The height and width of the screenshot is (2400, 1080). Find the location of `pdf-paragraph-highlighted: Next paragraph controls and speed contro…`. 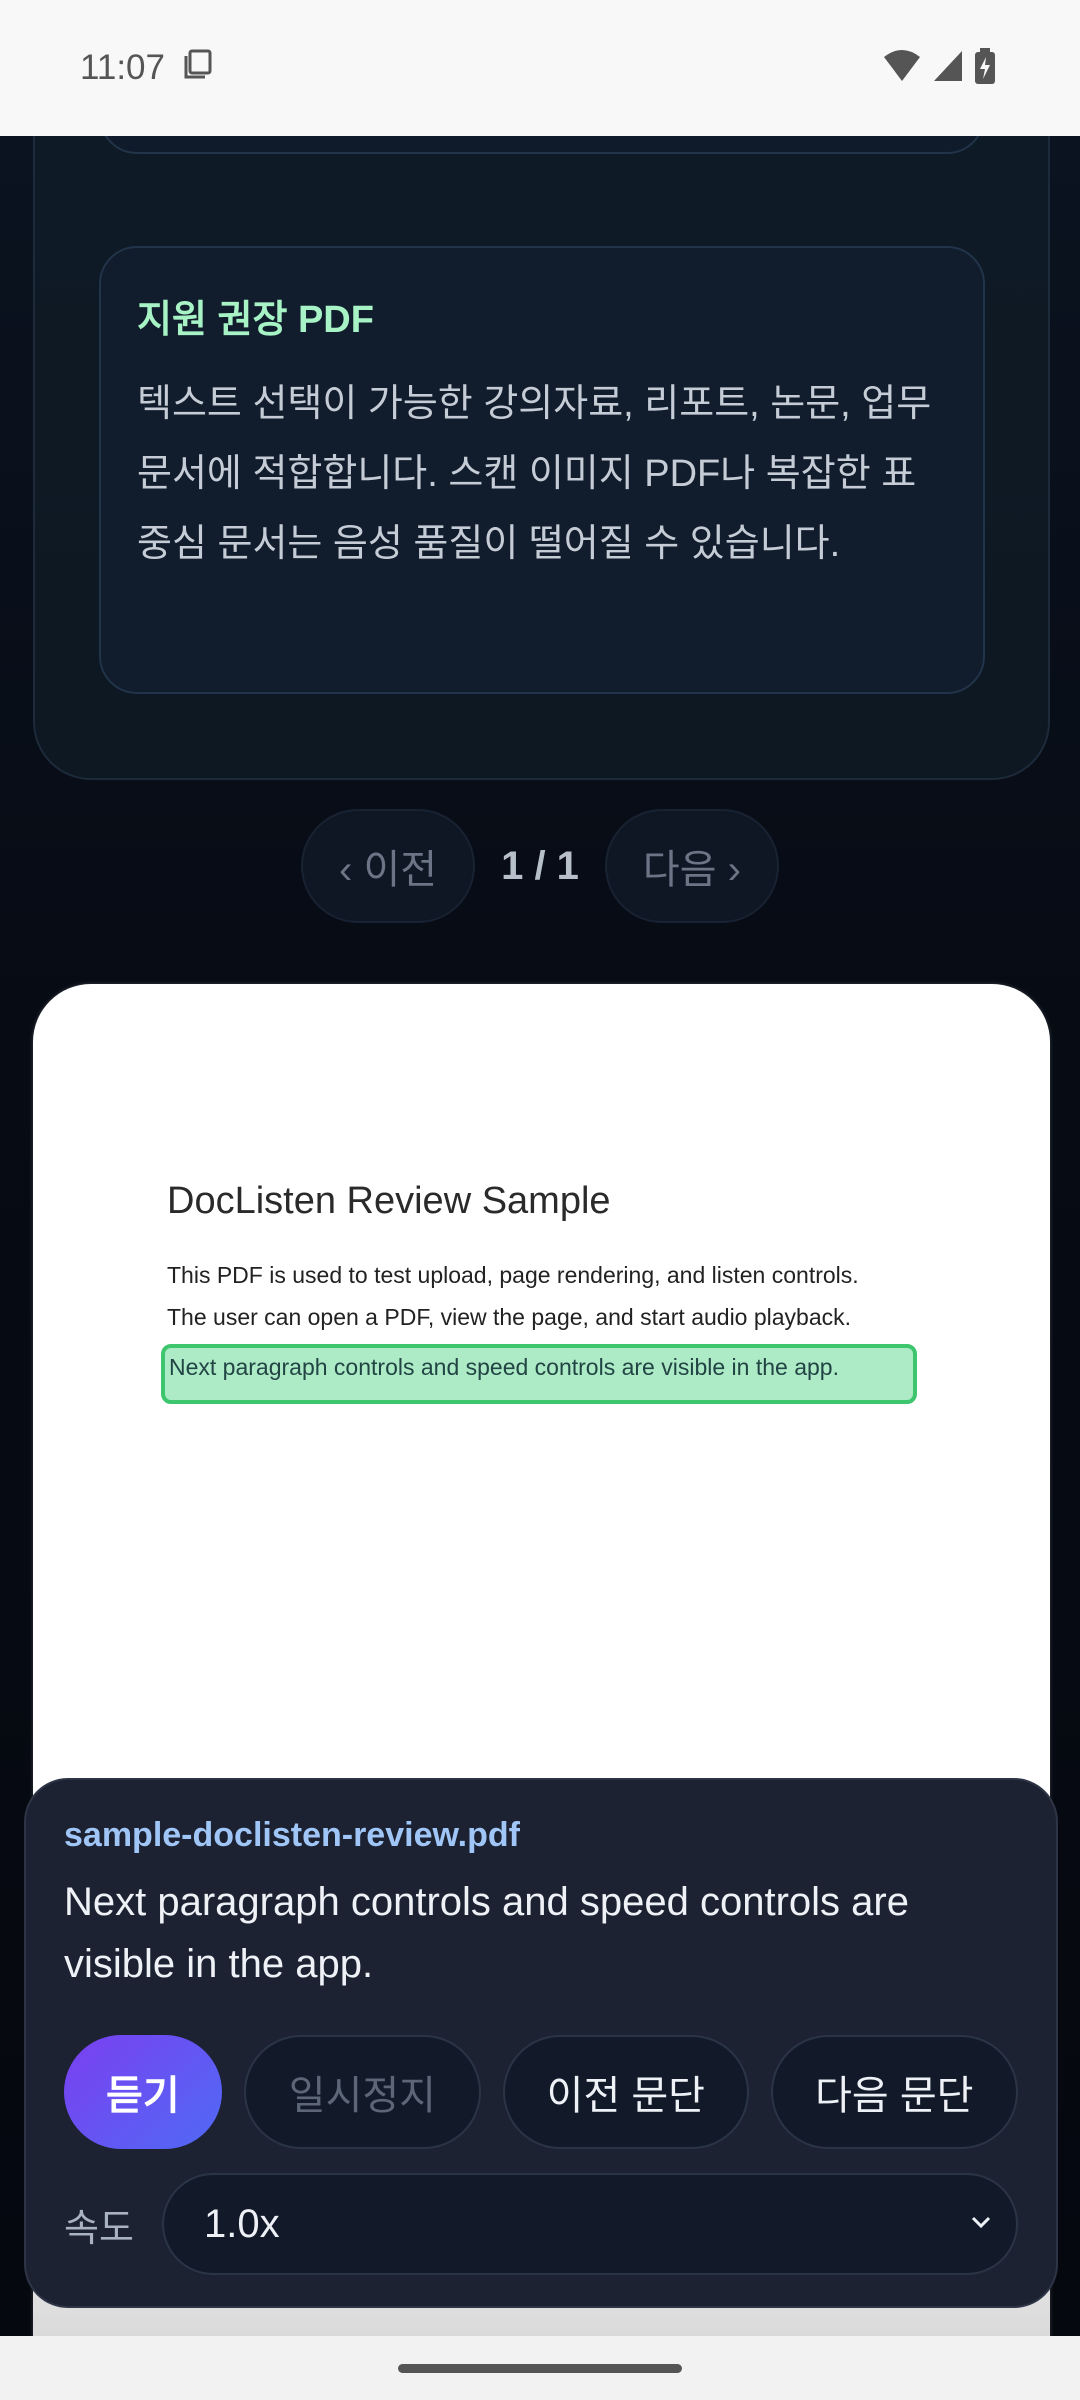

pdf-paragraph-highlighted: Next paragraph controls and speed contro… is located at coordinates (539, 1374).